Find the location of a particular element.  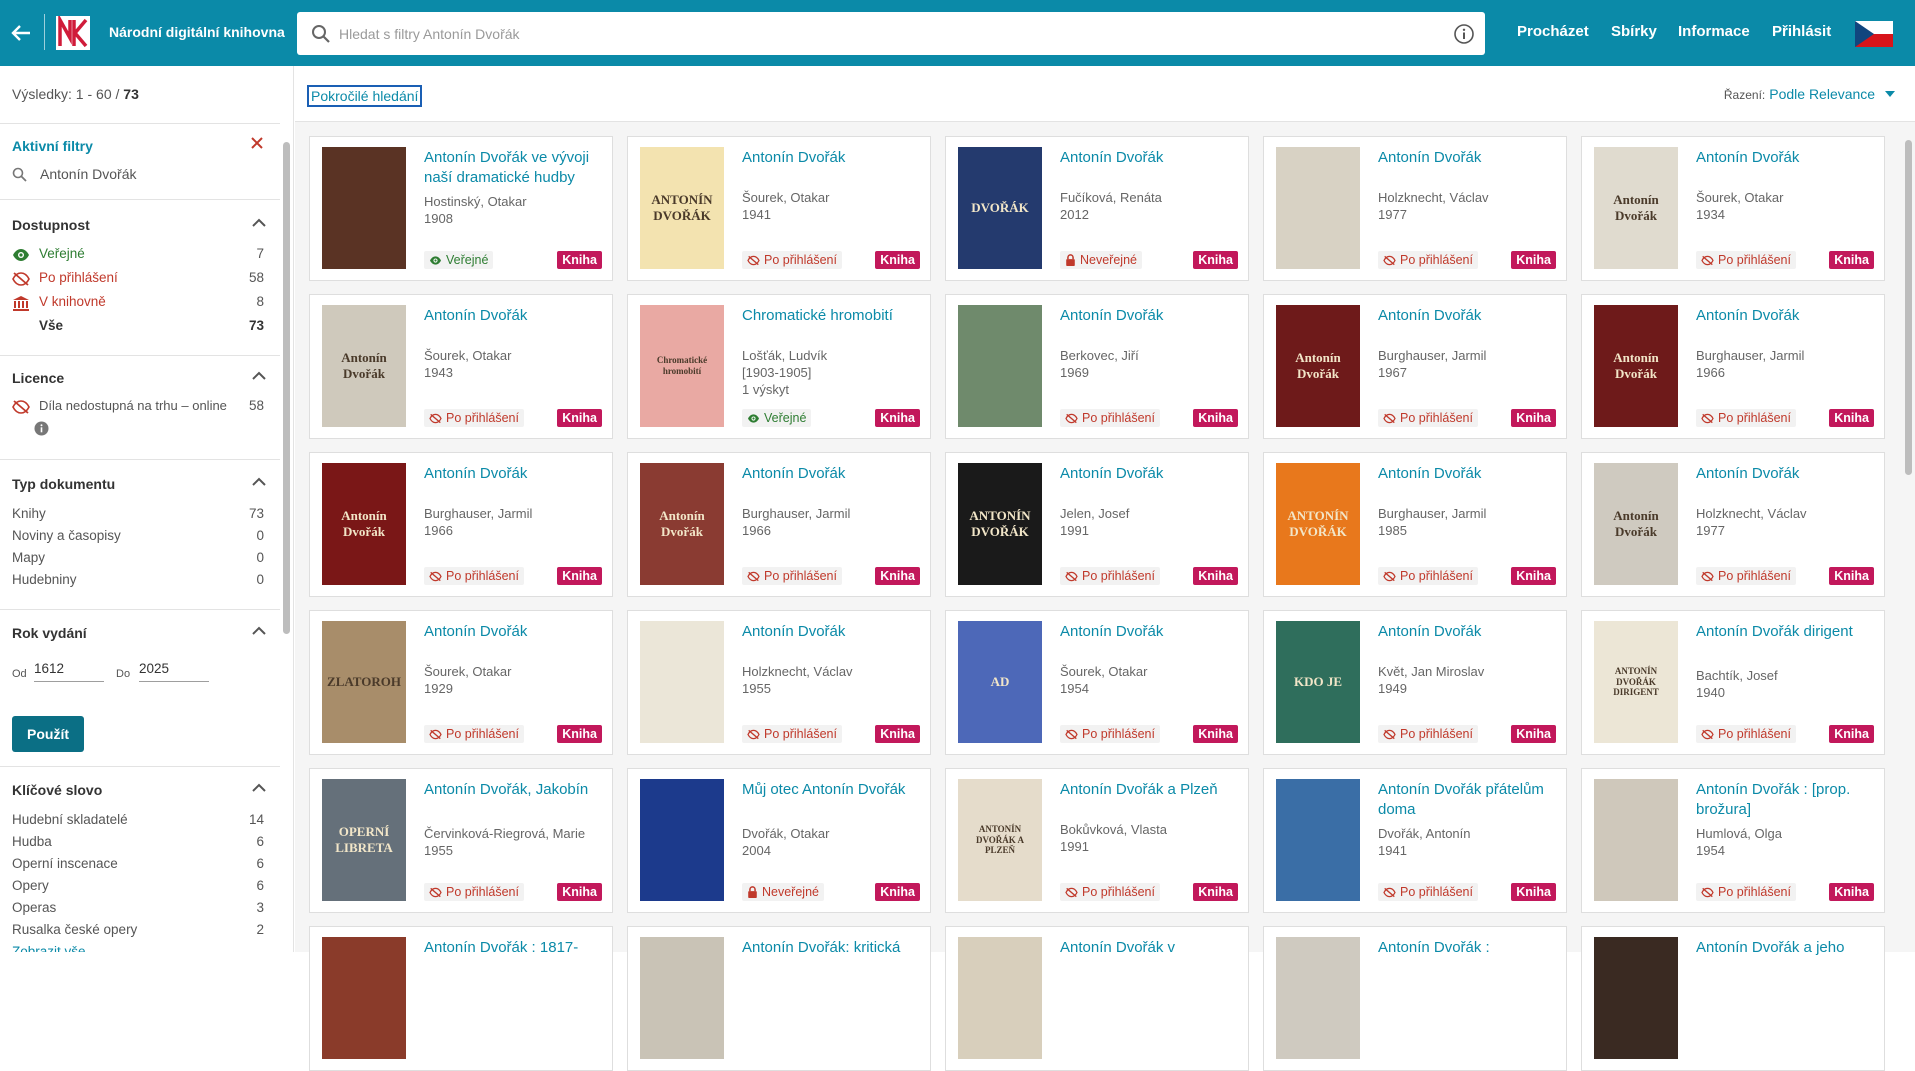

filter-keyword: Hudba 6 is located at coordinates (138, 843).